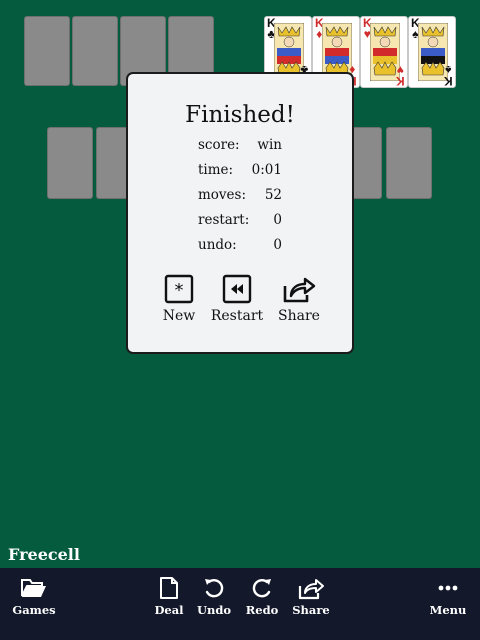 The image size is (480, 640). I want to click on restart-button: Restart, so click(237, 299).